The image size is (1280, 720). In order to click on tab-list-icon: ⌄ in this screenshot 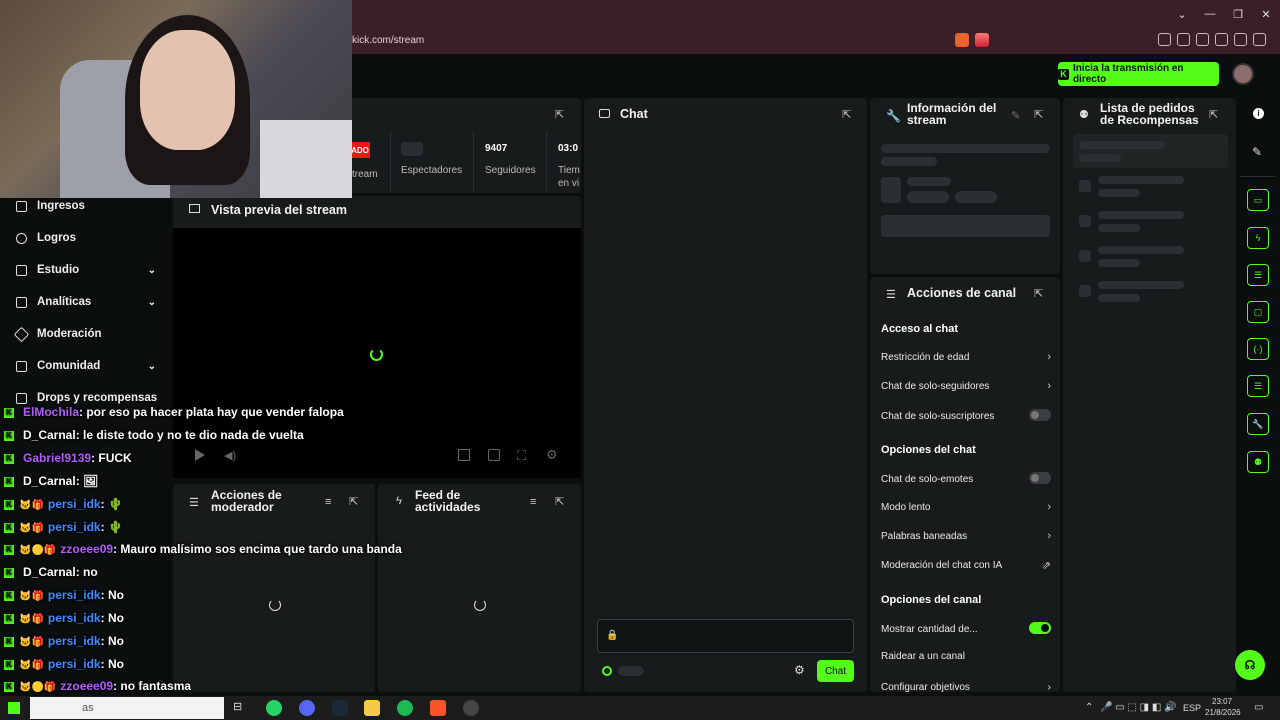, I will do `click(1182, 14)`.